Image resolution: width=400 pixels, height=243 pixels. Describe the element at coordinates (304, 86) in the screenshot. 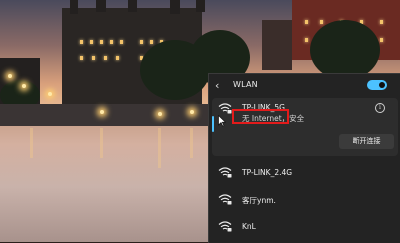

I see `wlan-header: ‹ WLAN` at that location.